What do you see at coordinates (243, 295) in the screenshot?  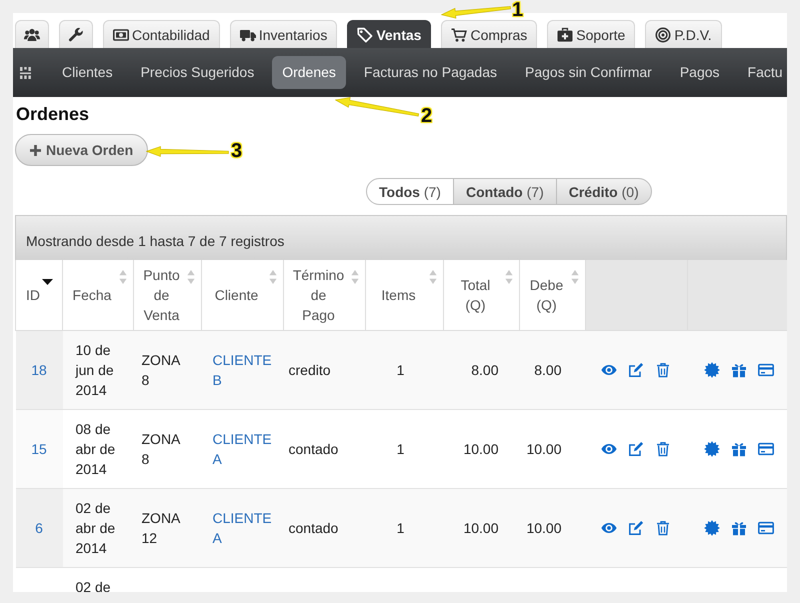 I see `column-header: Cliente` at bounding box center [243, 295].